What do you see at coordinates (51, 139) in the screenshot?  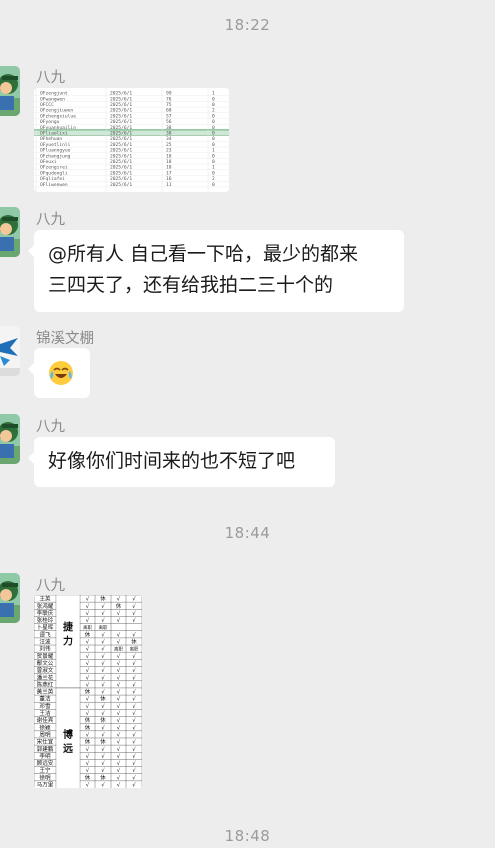 I see `sheet-cell: OFhehuan` at bounding box center [51, 139].